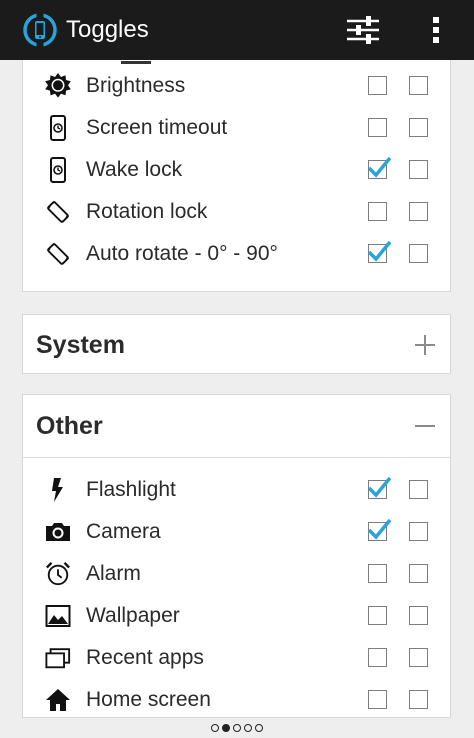 Image resolution: width=474 pixels, height=738 pixels. I want to click on alarm-icon, so click(58, 574).